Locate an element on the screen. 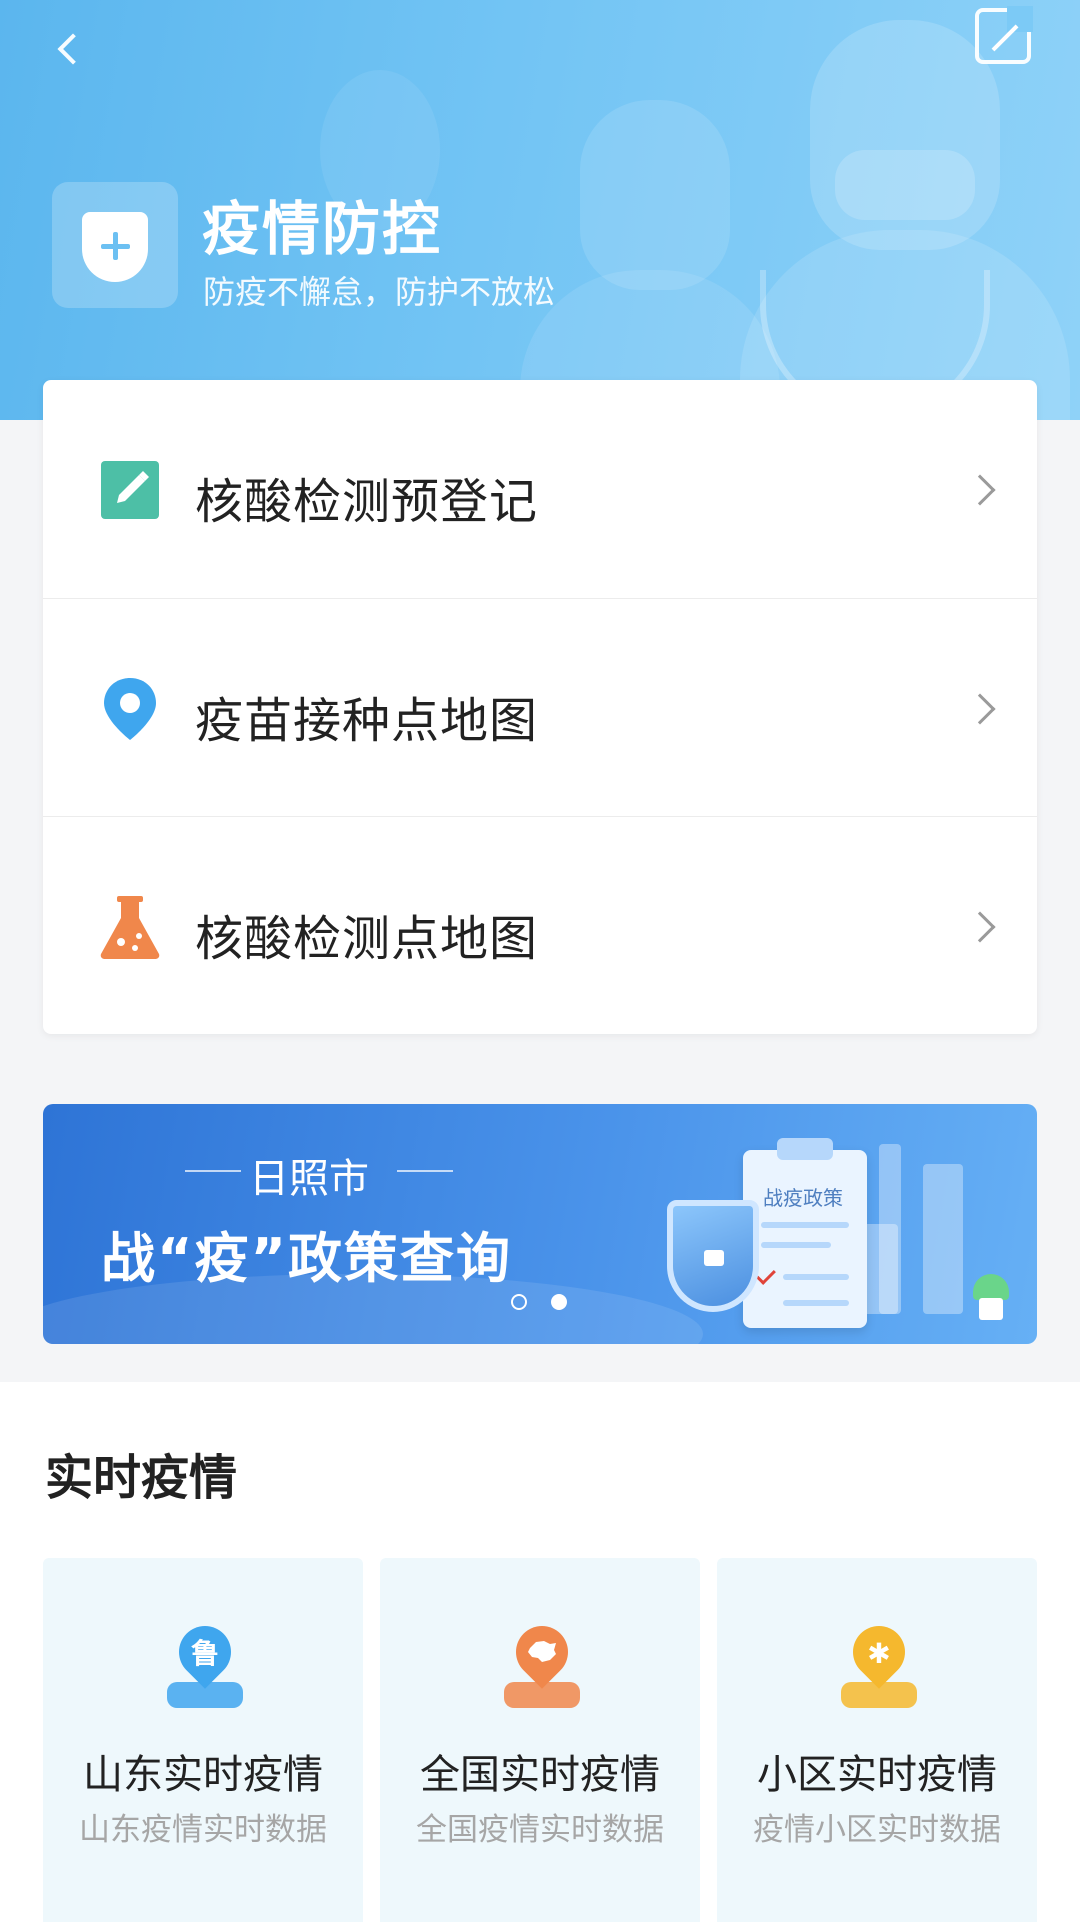 The image size is (1080, 1922). carousel-dot is located at coordinates (519, 1302).